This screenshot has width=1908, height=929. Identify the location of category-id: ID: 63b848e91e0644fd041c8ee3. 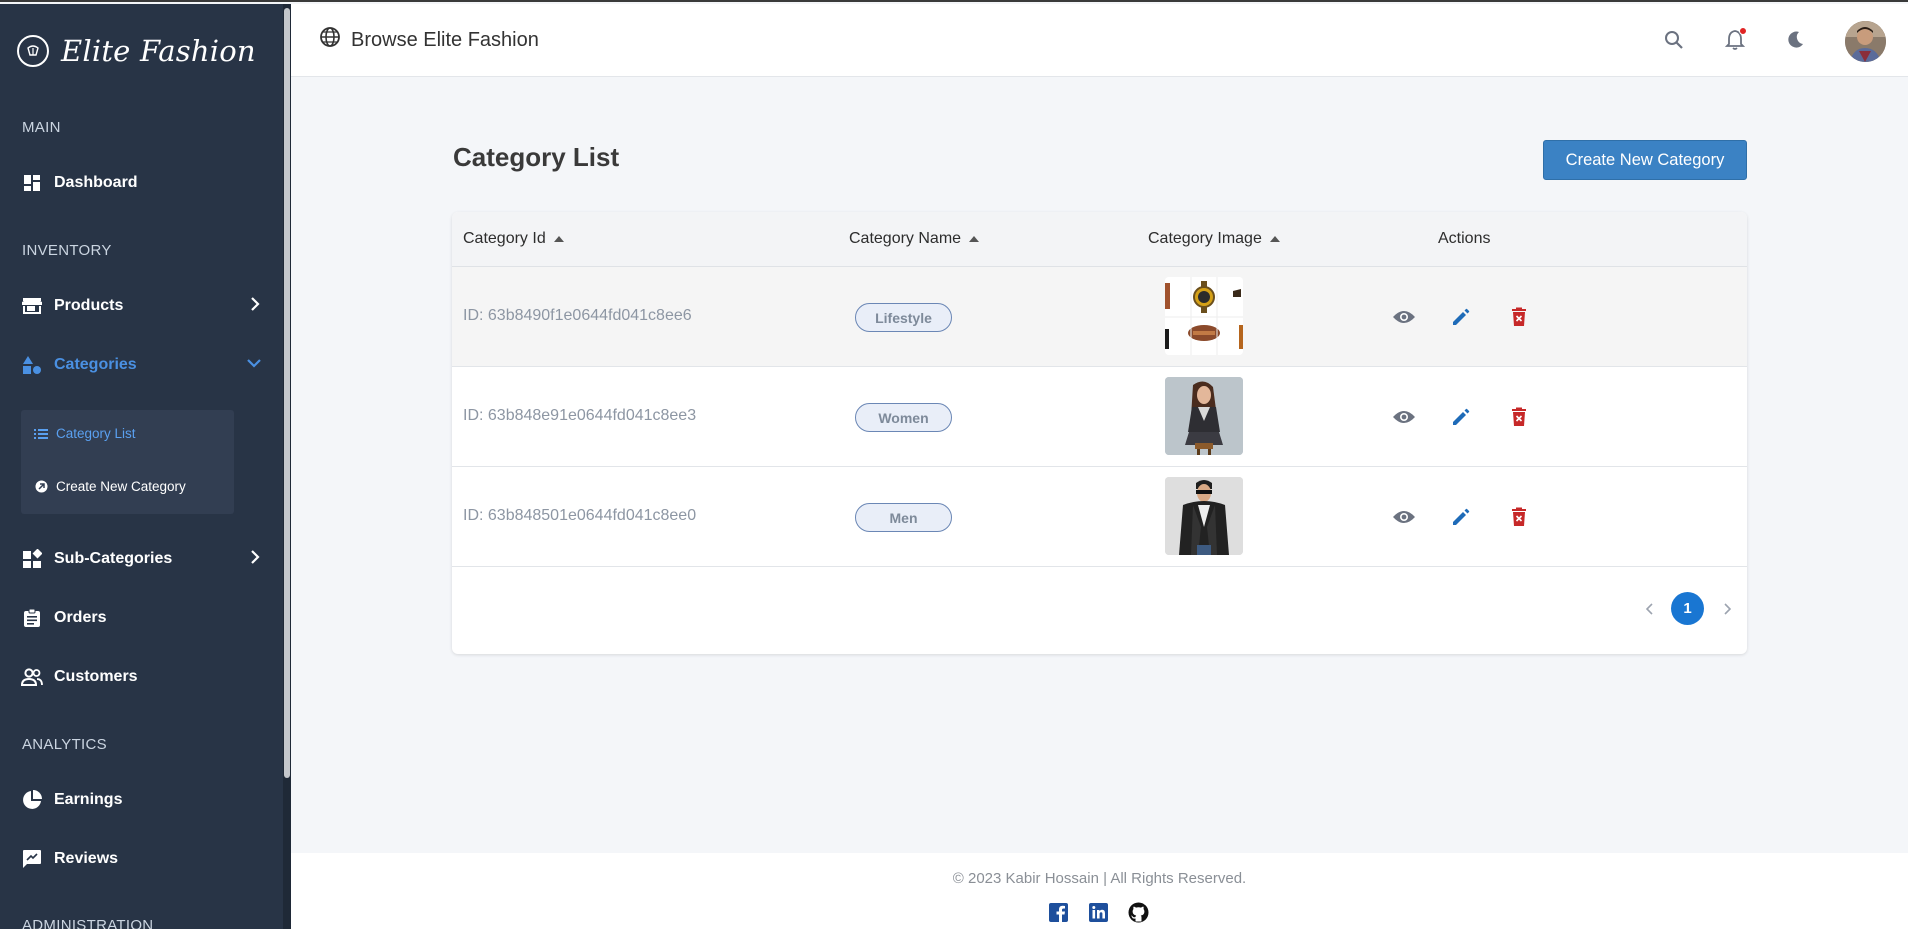
(580, 415).